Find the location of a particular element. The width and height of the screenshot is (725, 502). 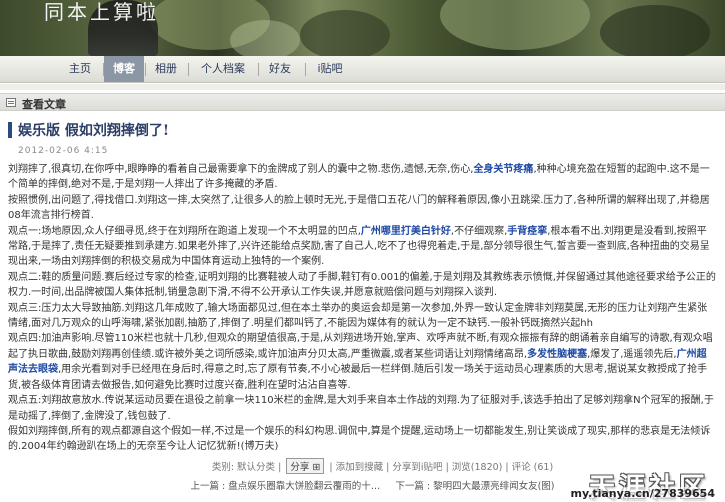

share-to-tieba-link: 分享到i贴吧 is located at coordinates (417, 467).